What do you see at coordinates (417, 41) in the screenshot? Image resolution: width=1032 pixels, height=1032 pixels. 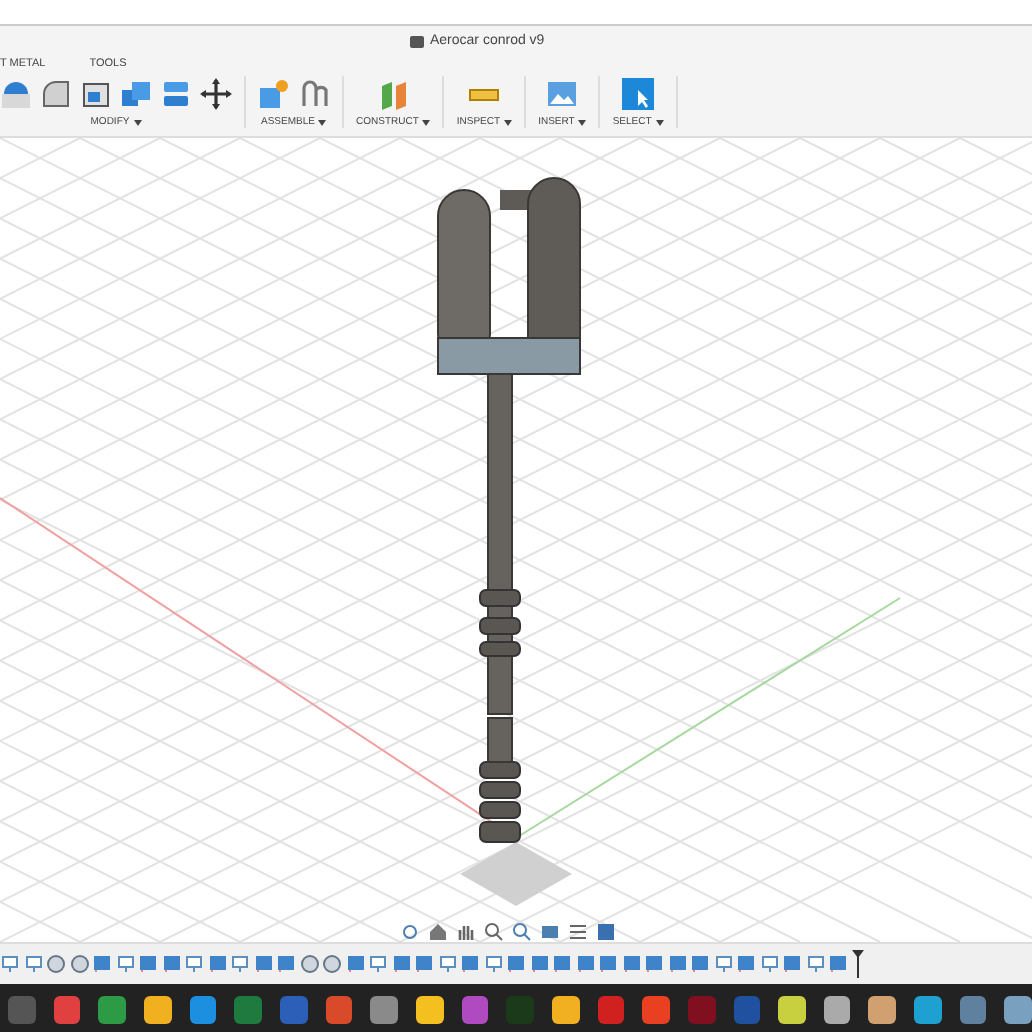 I see `document-icon` at bounding box center [417, 41].